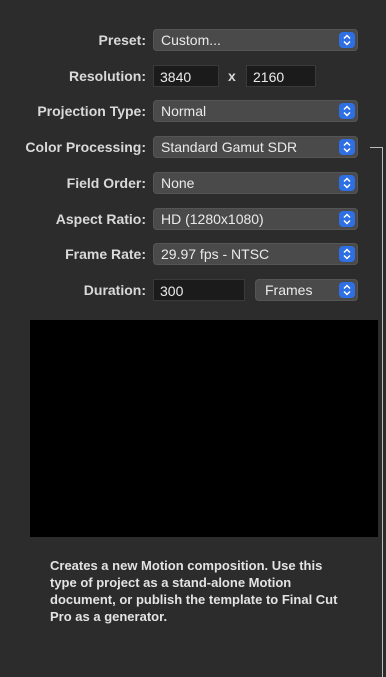 This screenshot has height=677, width=386. I want to click on duration-unit-popup: Frames, so click(306, 290).